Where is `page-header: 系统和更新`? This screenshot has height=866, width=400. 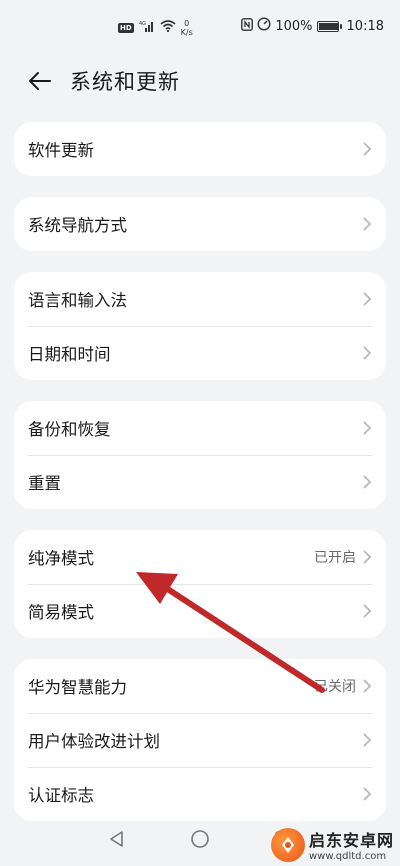 page-header: 系统和更新 is located at coordinates (200, 81).